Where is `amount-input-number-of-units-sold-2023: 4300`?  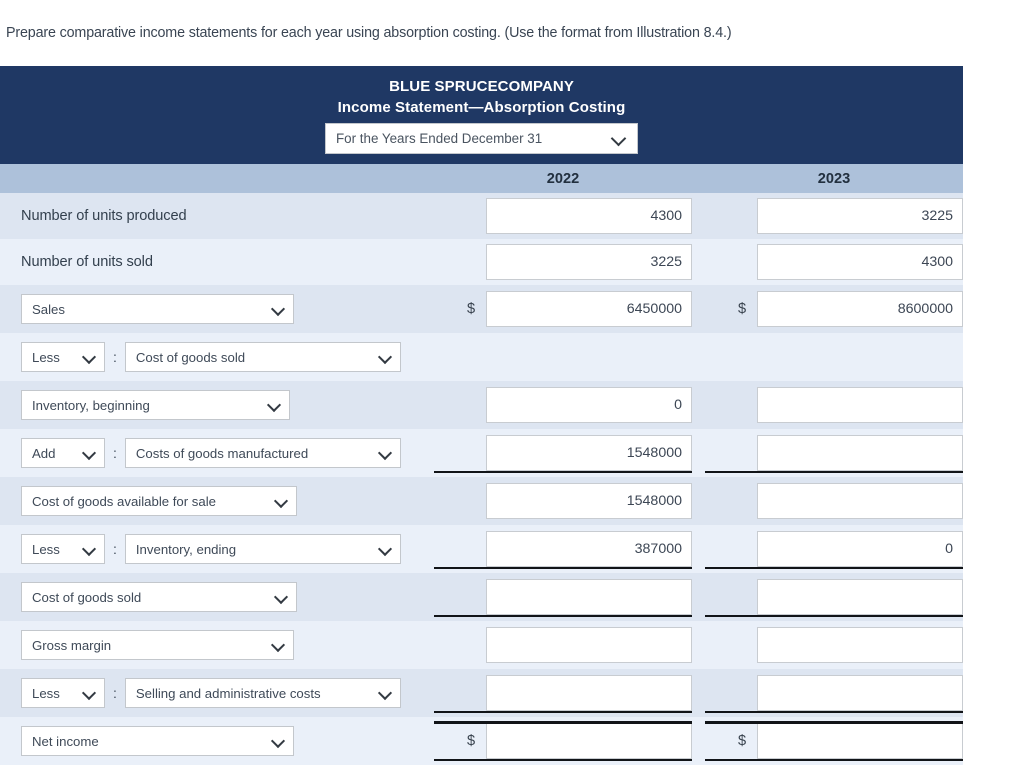
amount-input-number-of-units-sold-2023: 4300 is located at coordinates (860, 262).